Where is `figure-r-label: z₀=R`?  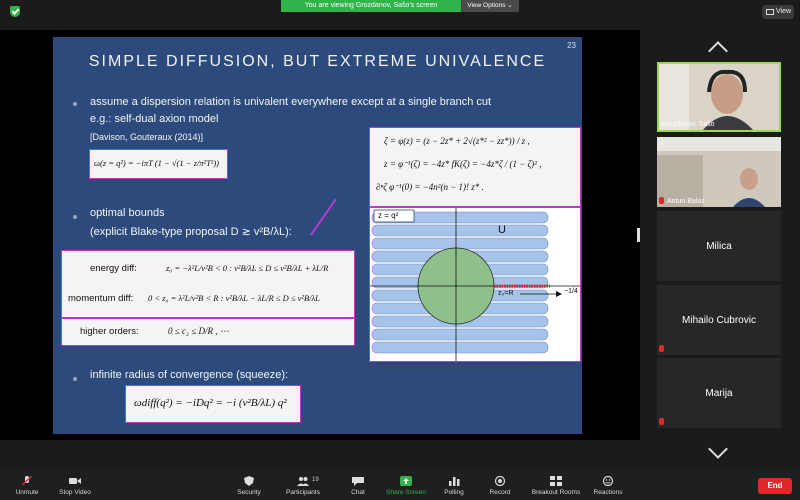 figure-r-label: z₀=R is located at coordinates (506, 293).